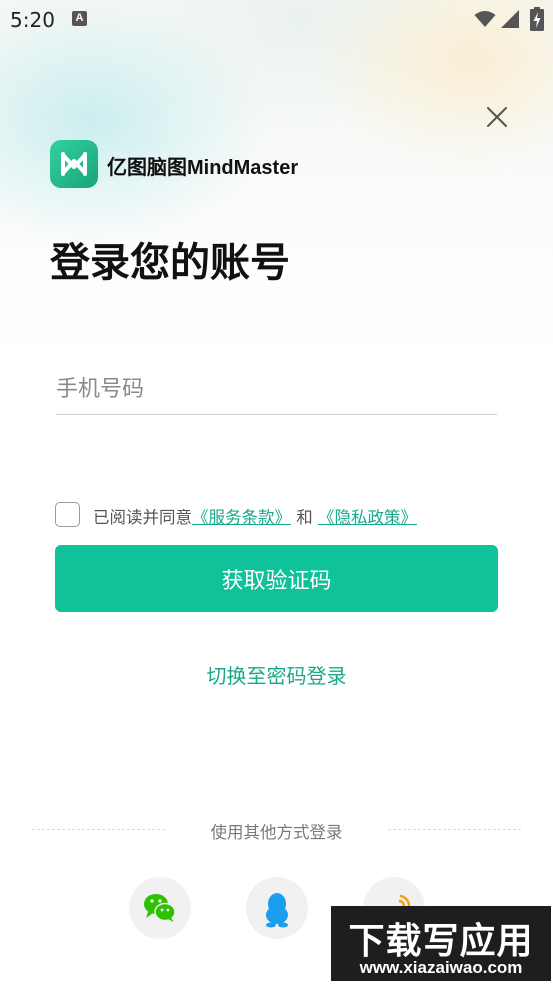 This screenshot has height=984, width=553. What do you see at coordinates (276, 674) in the screenshot?
I see `switch-to-password-login-link: 切换至密码登录` at bounding box center [276, 674].